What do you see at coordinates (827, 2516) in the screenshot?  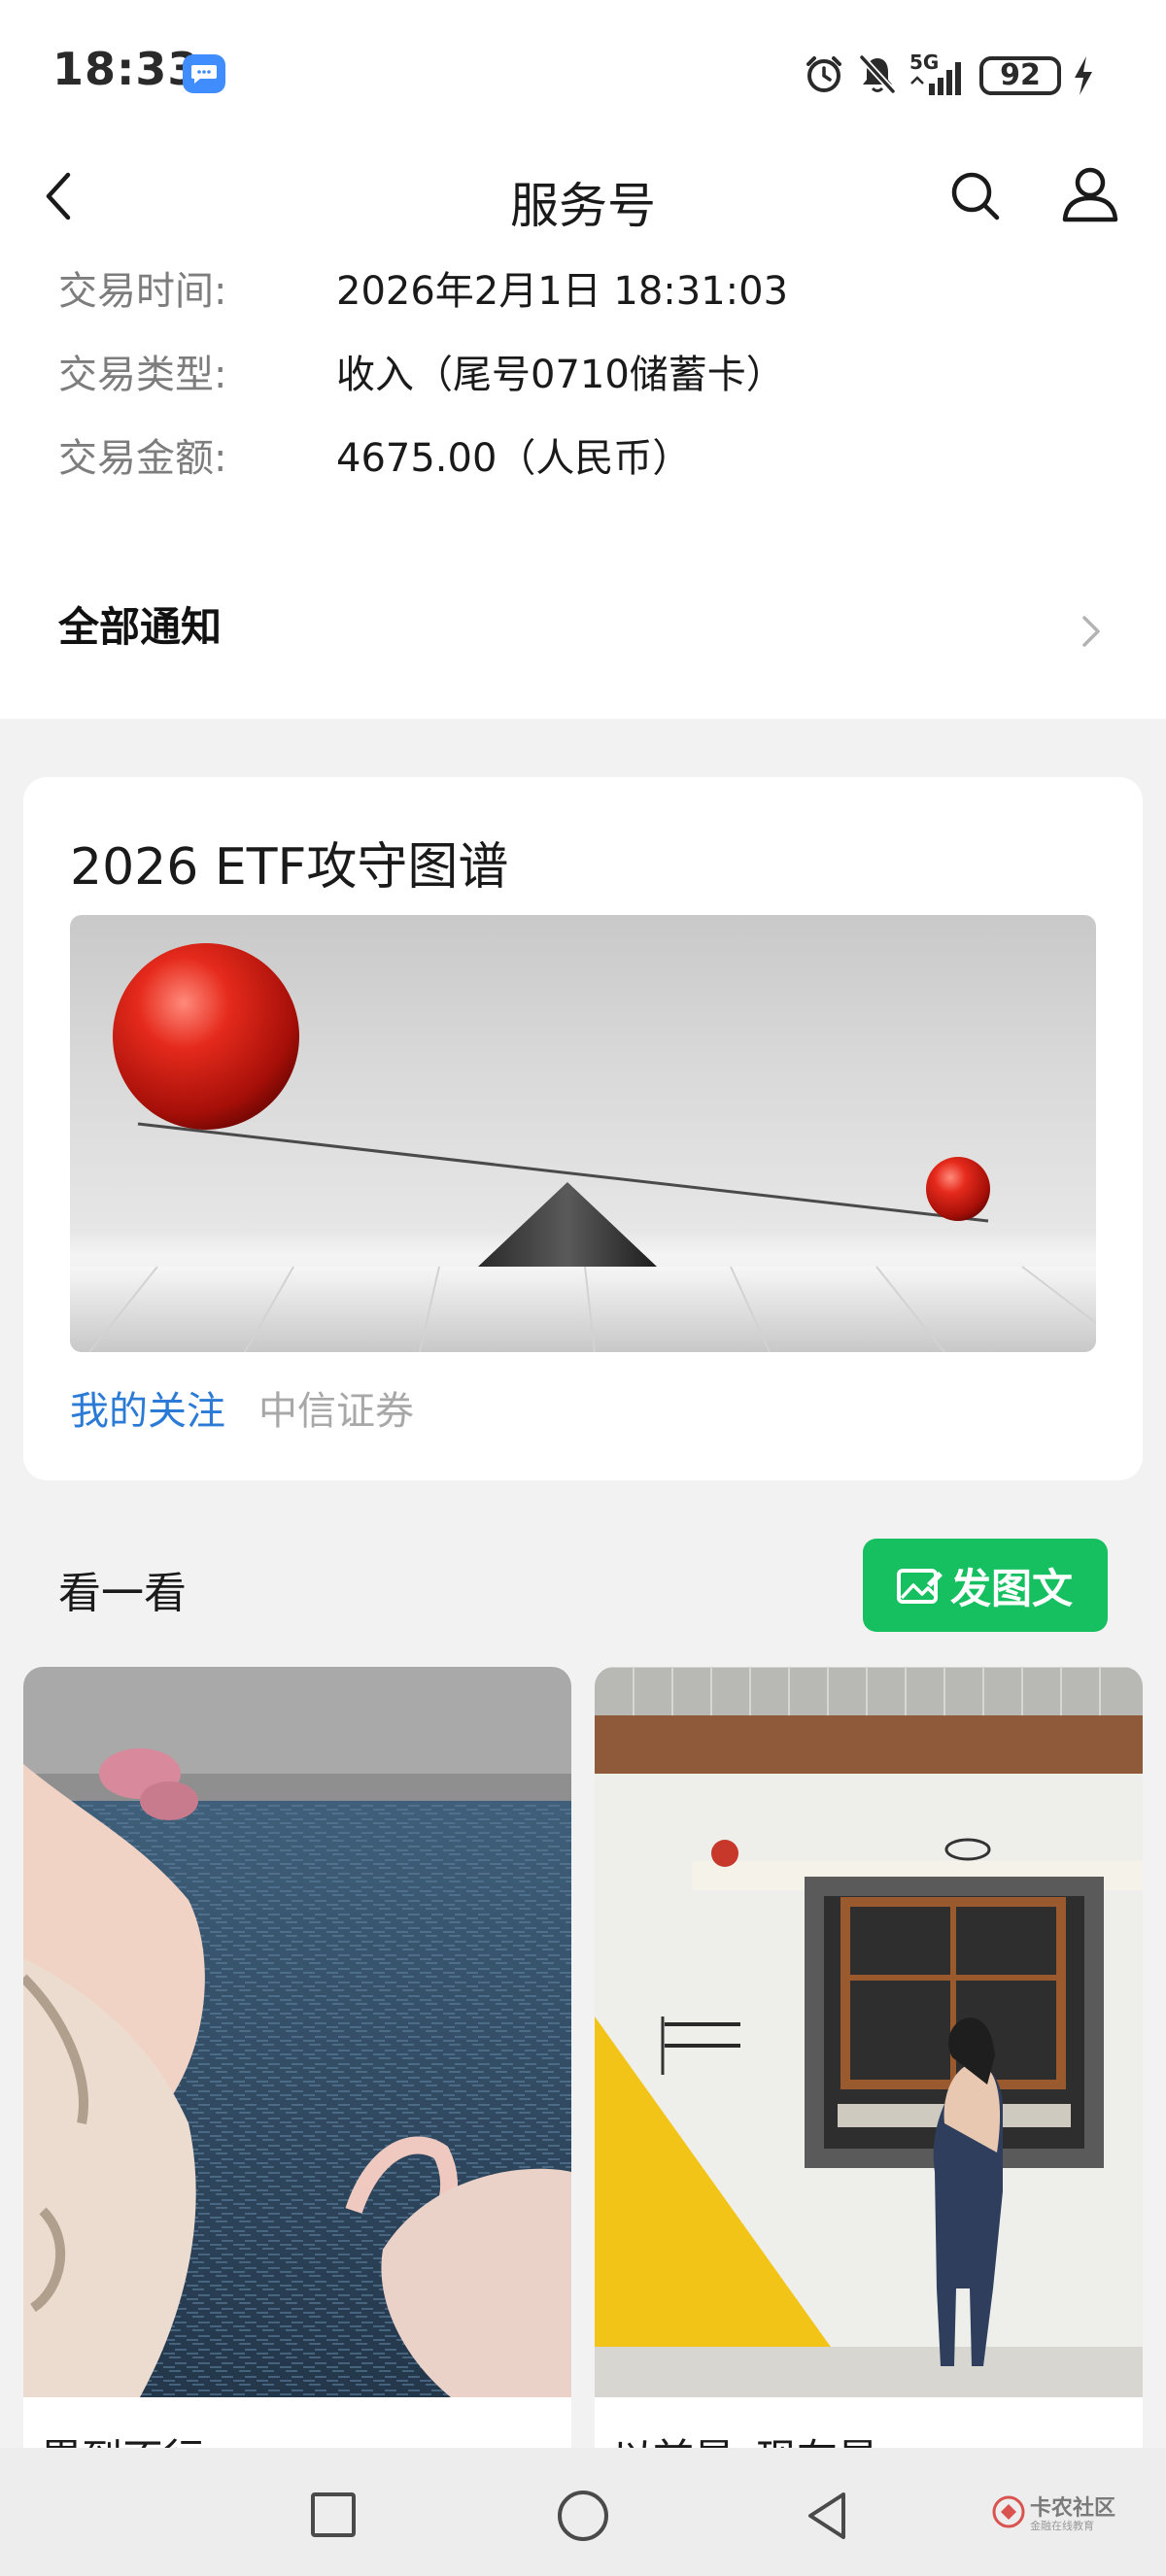 I see `back-nav-button` at bounding box center [827, 2516].